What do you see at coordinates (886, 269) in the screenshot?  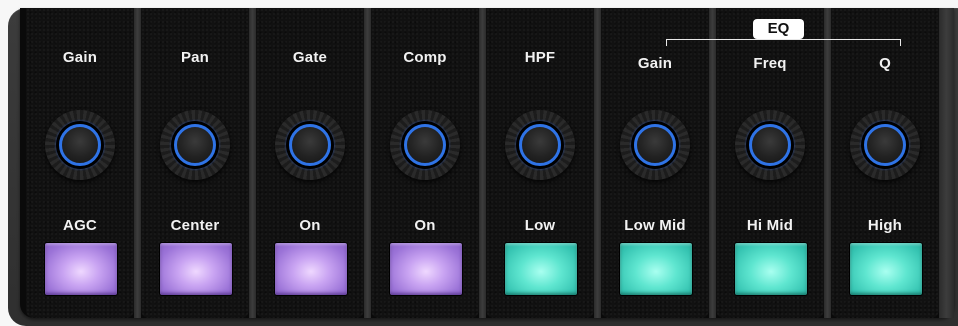 I see `high-button` at bounding box center [886, 269].